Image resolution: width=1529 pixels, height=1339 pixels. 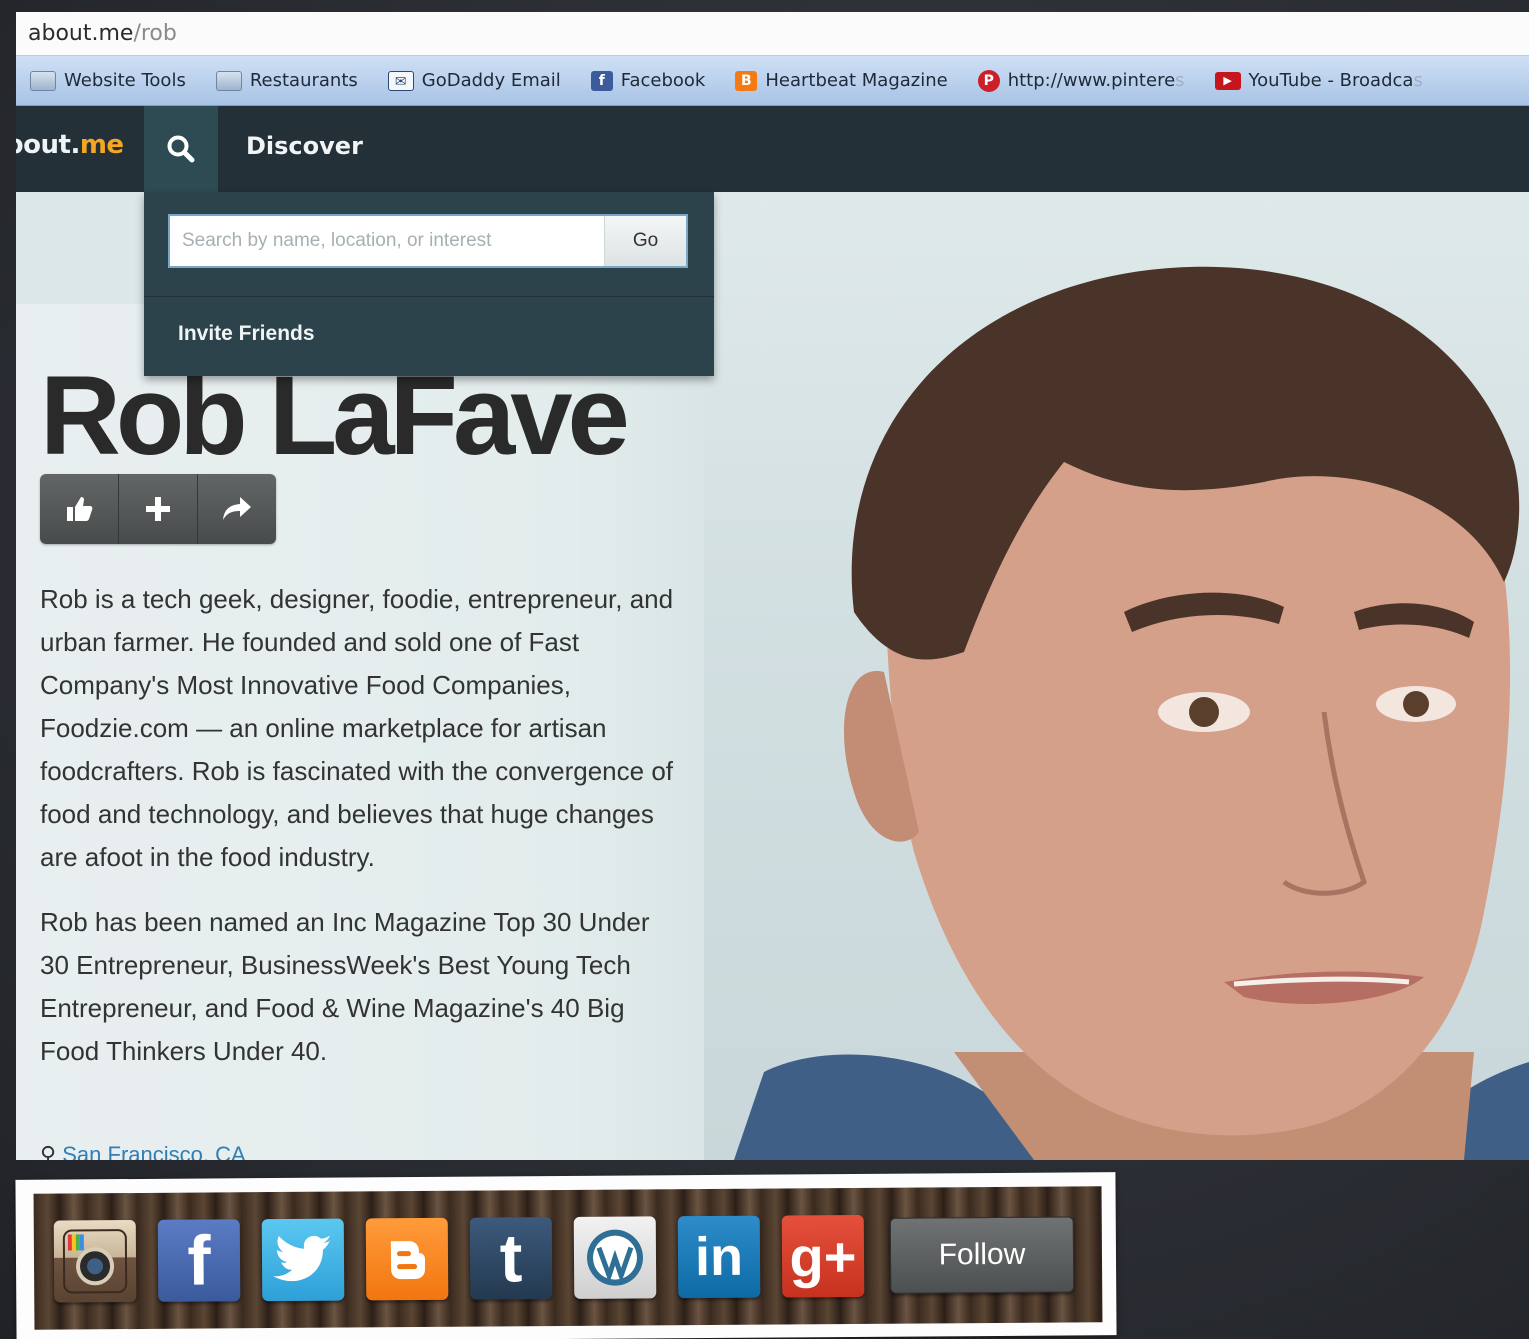 What do you see at coordinates (143, 1151) in the screenshot?
I see `profile-location: ⚲ San Francisco, CA` at bounding box center [143, 1151].